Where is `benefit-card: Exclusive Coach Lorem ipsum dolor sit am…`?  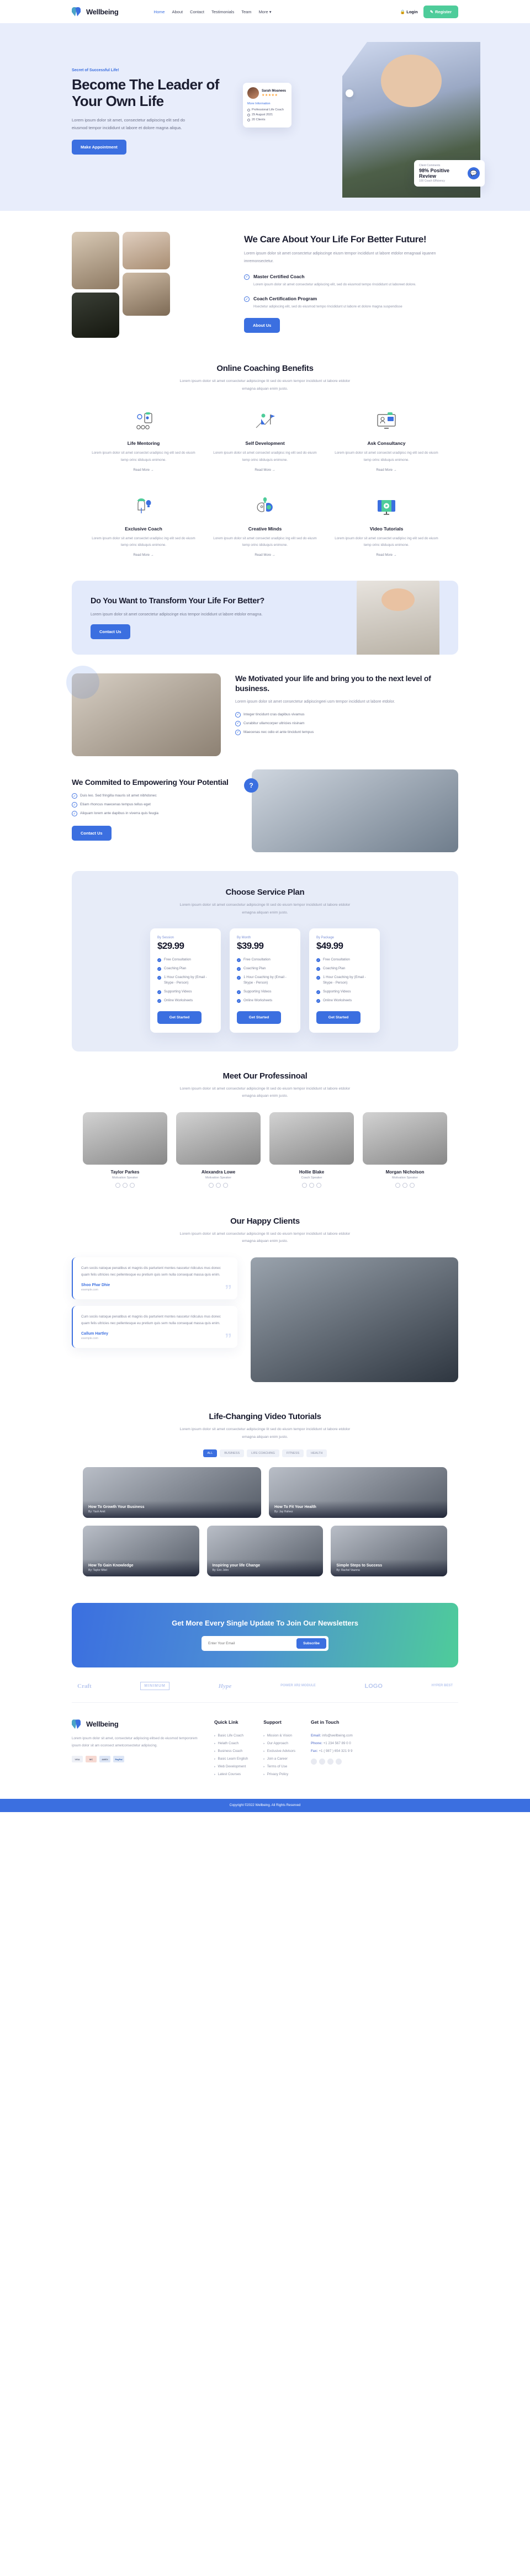
benefit-card: Exclusive Coach Lorem ipsum dolor sit am… is located at coordinates (144, 525).